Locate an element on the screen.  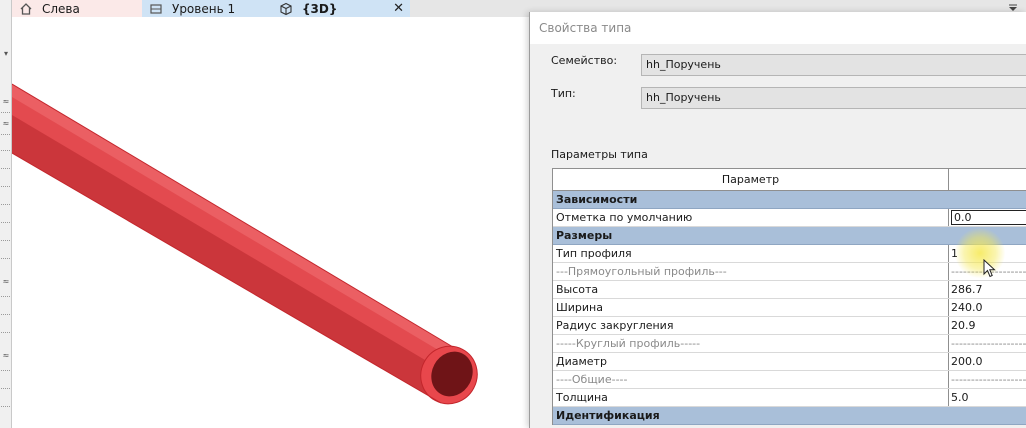
param-value: 286.7 is located at coordinates (987, 289).